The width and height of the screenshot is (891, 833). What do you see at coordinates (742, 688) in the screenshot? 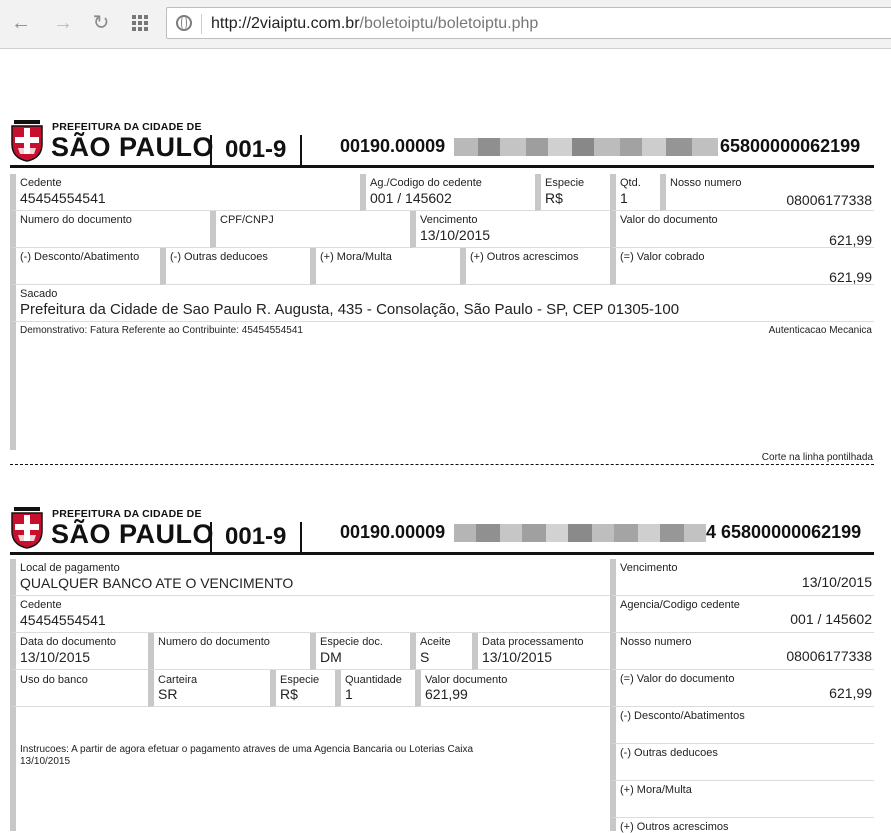
I see `field-valor-documento-total: (=) Valor do documento 621,99` at bounding box center [742, 688].